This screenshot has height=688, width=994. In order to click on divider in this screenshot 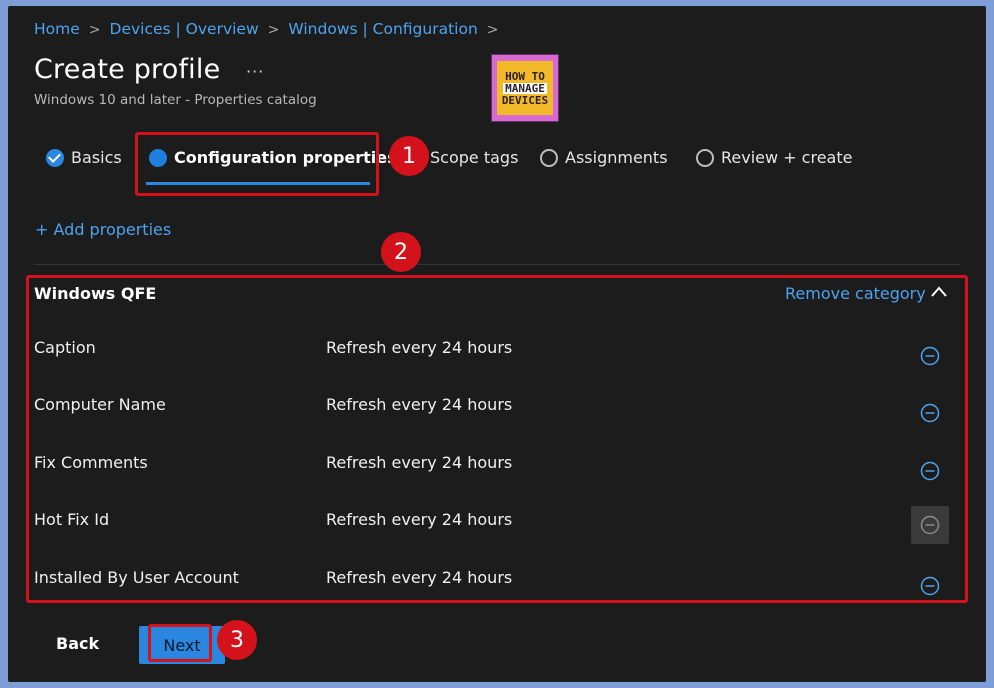, I will do `click(497, 264)`.